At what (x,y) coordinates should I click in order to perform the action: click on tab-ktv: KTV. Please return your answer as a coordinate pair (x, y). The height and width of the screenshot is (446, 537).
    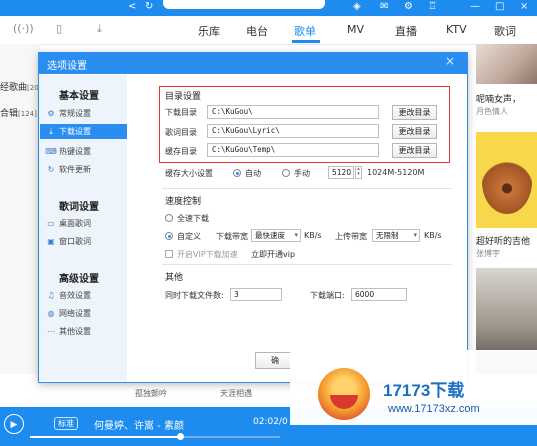
    Looking at the image, I should click on (456, 29).